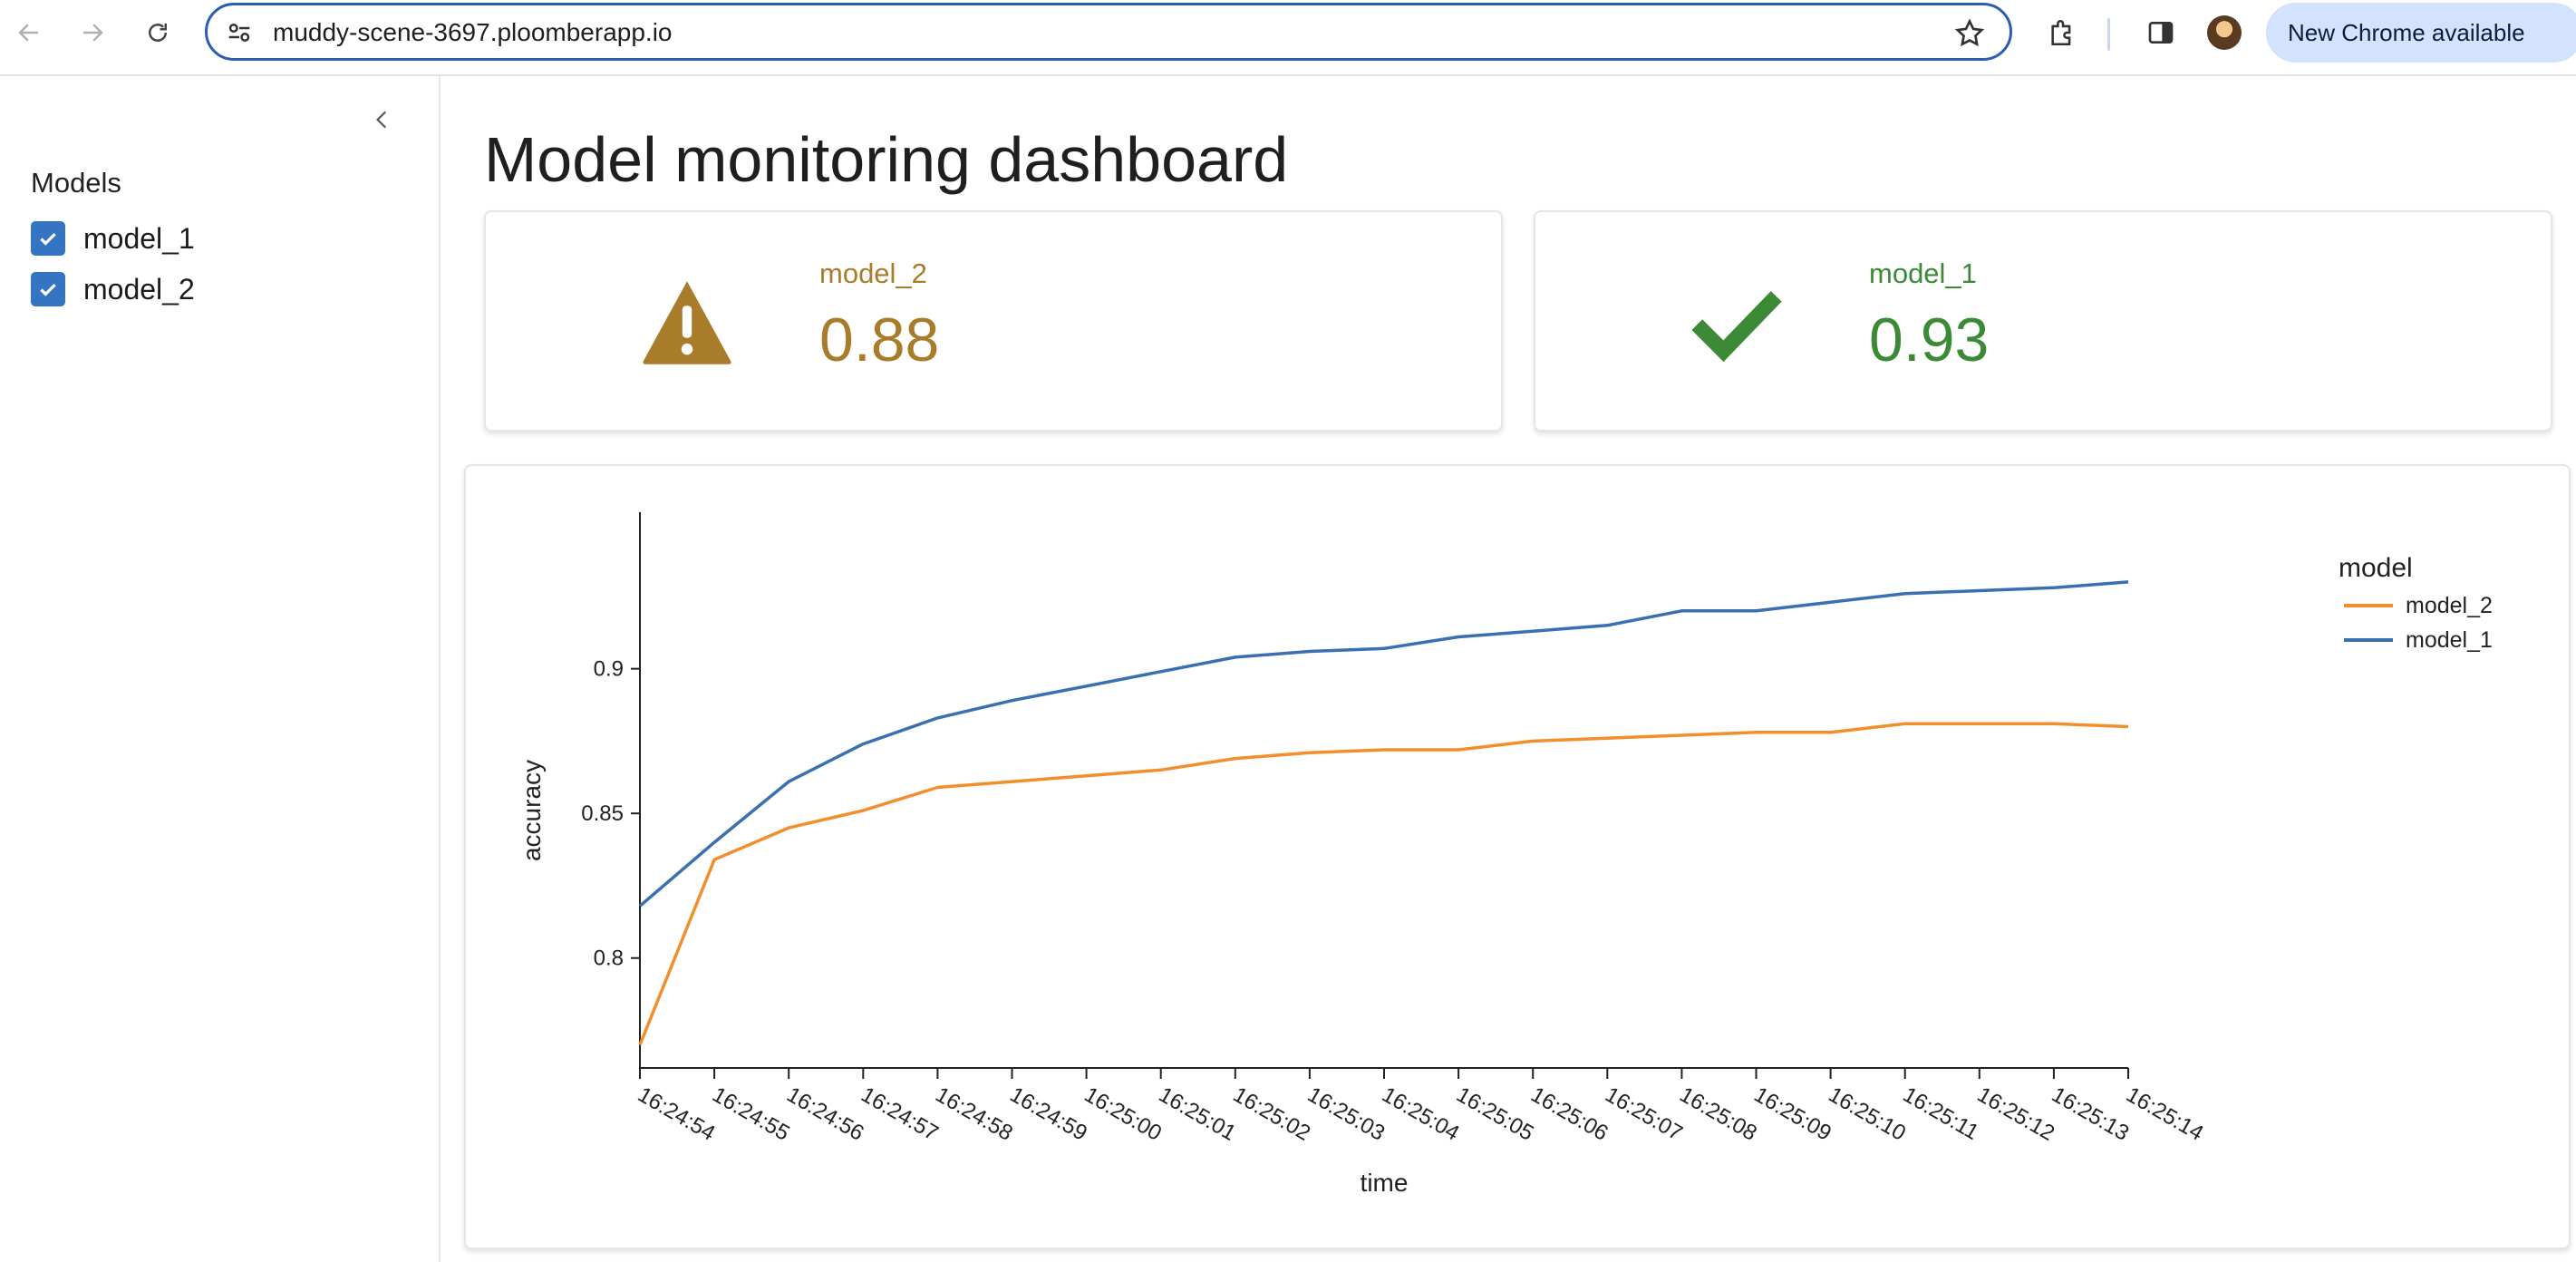  Describe the element at coordinates (2108, 34) in the screenshot. I see `toolbar-divider` at that location.